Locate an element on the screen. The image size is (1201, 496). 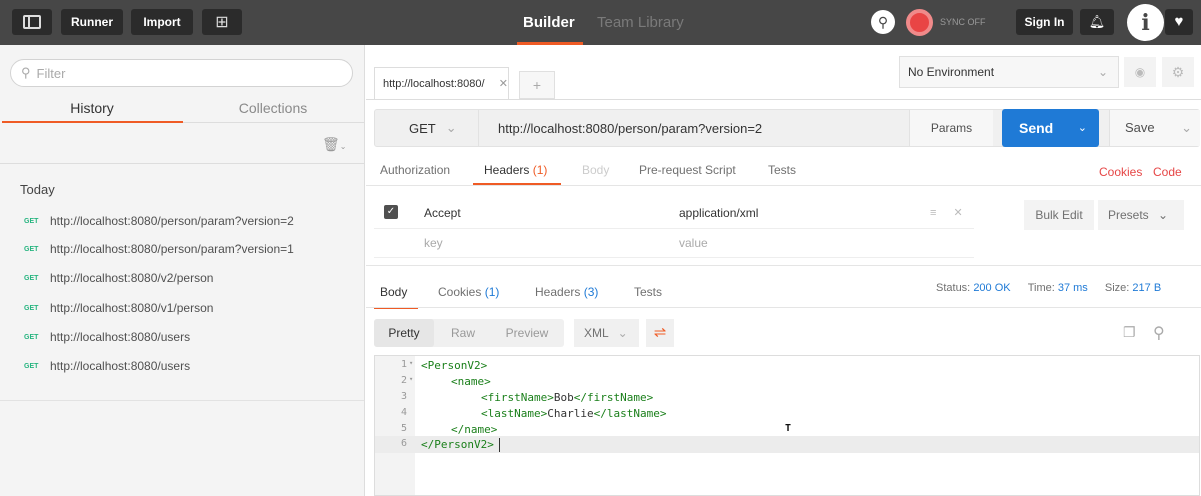
line-number: 3 is located at coordinates (403, 396).